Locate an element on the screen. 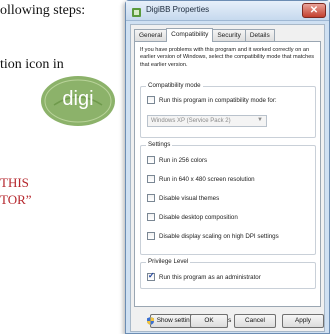  doc-red-text: THIS is located at coordinates (14, 182).